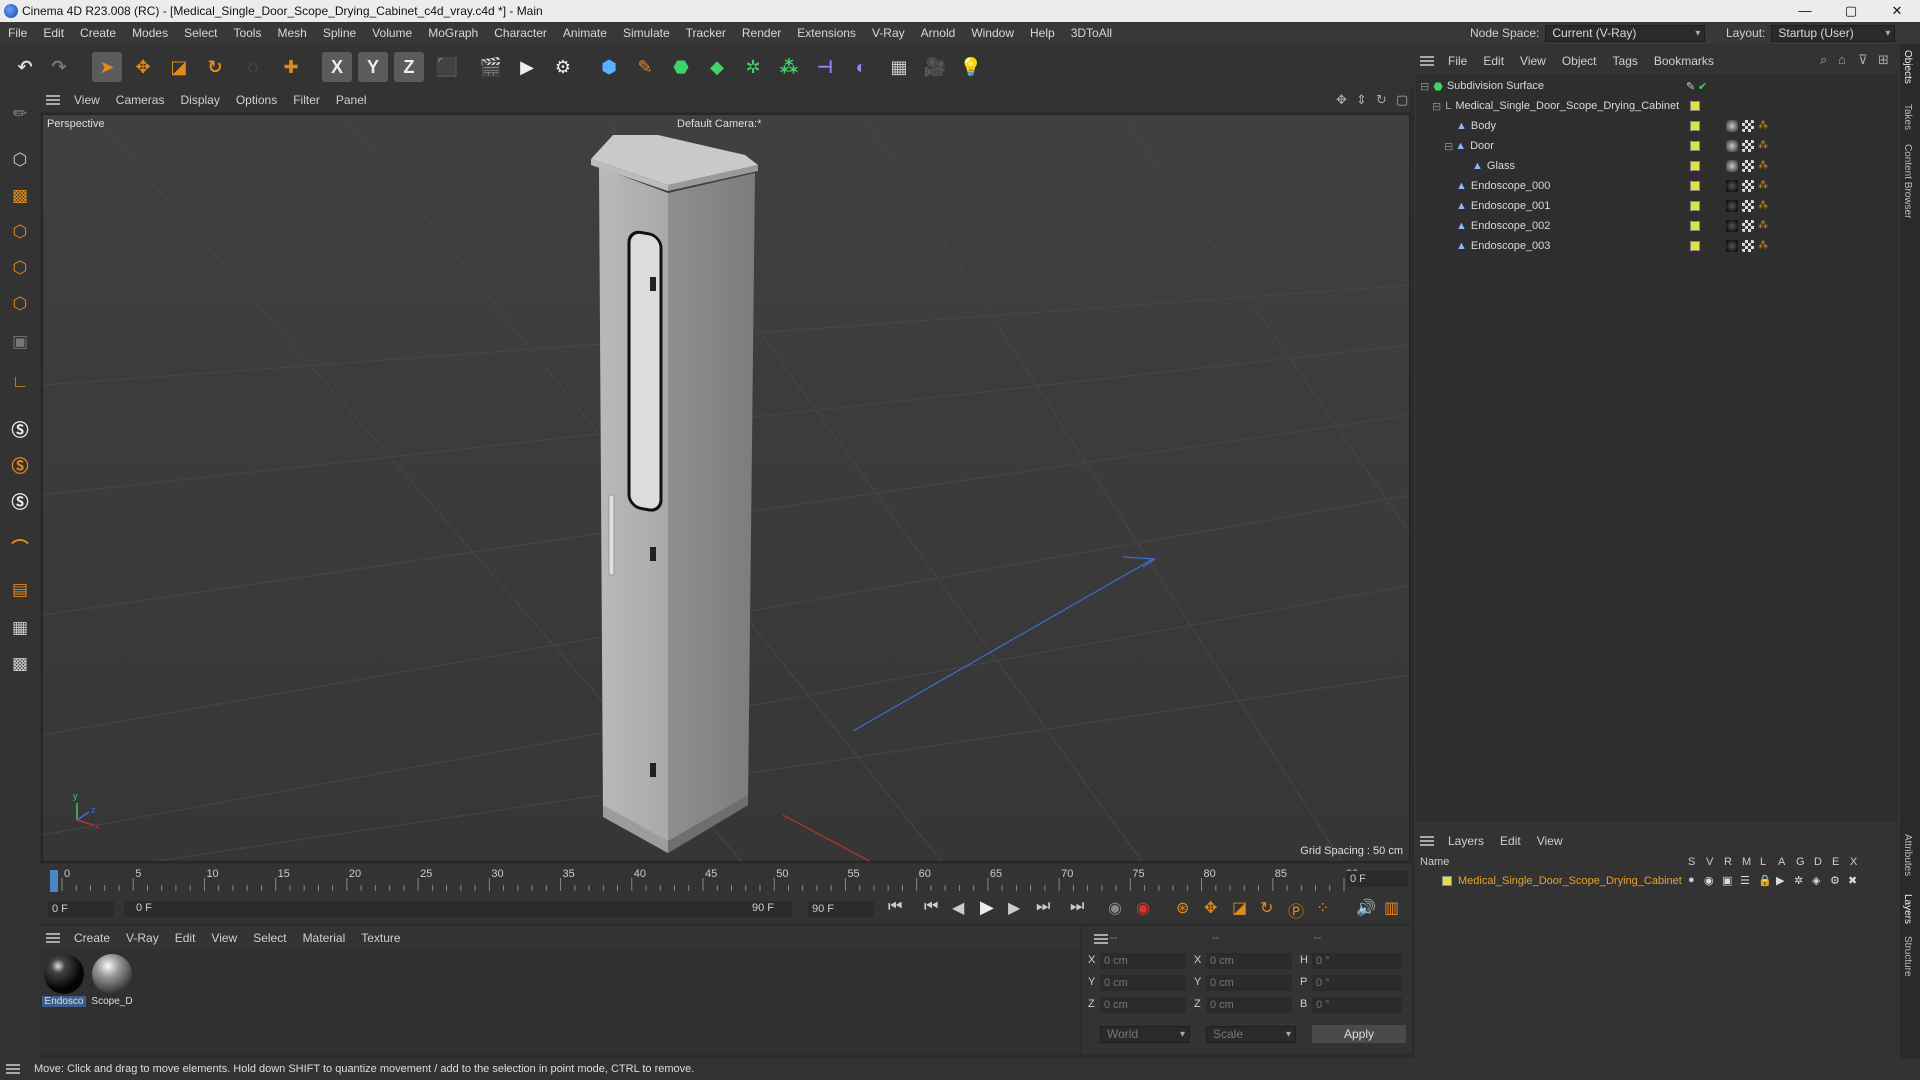  Describe the element at coordinates (826, 33) in the screenshot. I see `menu-extensions: Extensions` at that location.